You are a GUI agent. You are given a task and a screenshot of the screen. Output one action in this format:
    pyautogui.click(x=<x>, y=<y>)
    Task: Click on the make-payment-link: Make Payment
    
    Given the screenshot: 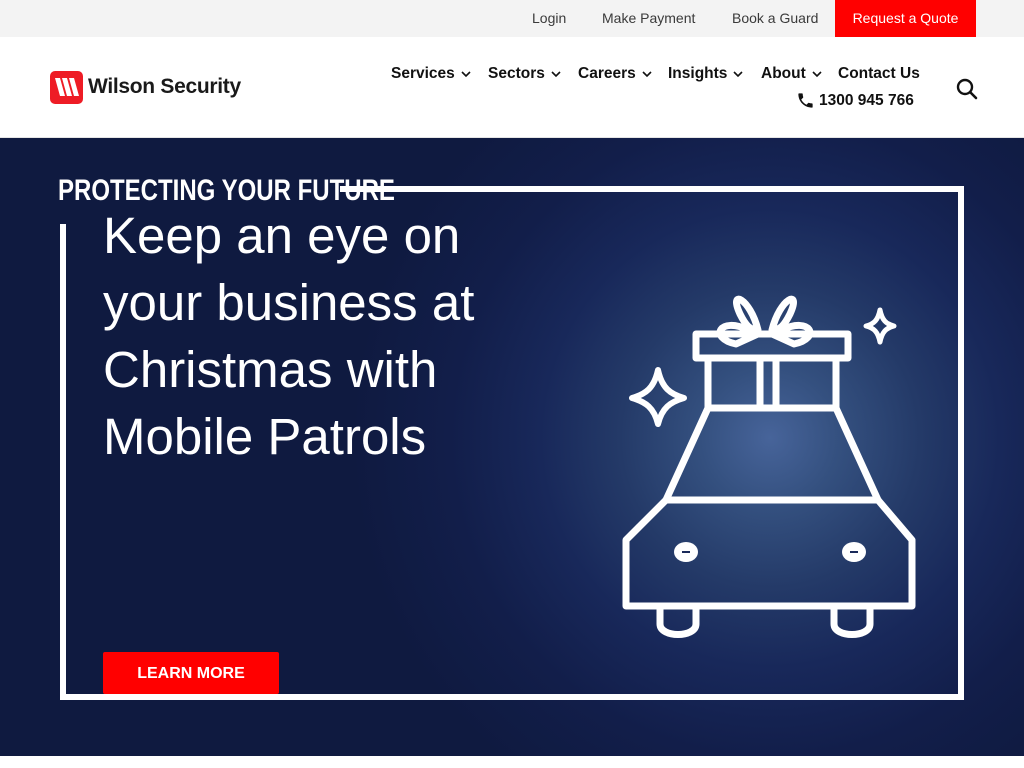 What is the action you would take?
    pyautogui.click(x=648, y=18)
    